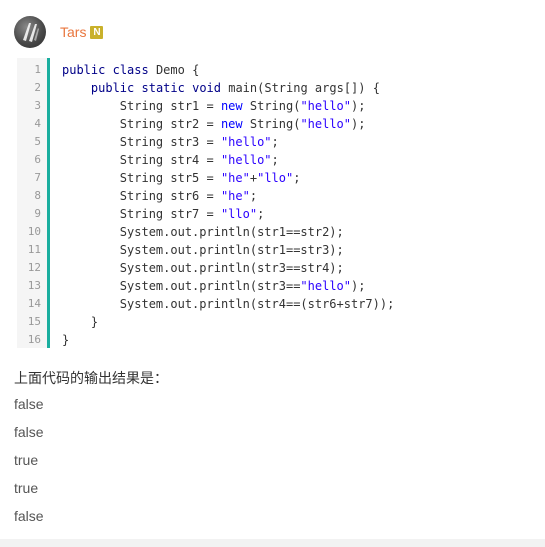  I want to click on code-token: System.out.println(str4==(str6+str7));, so click(228, 304).